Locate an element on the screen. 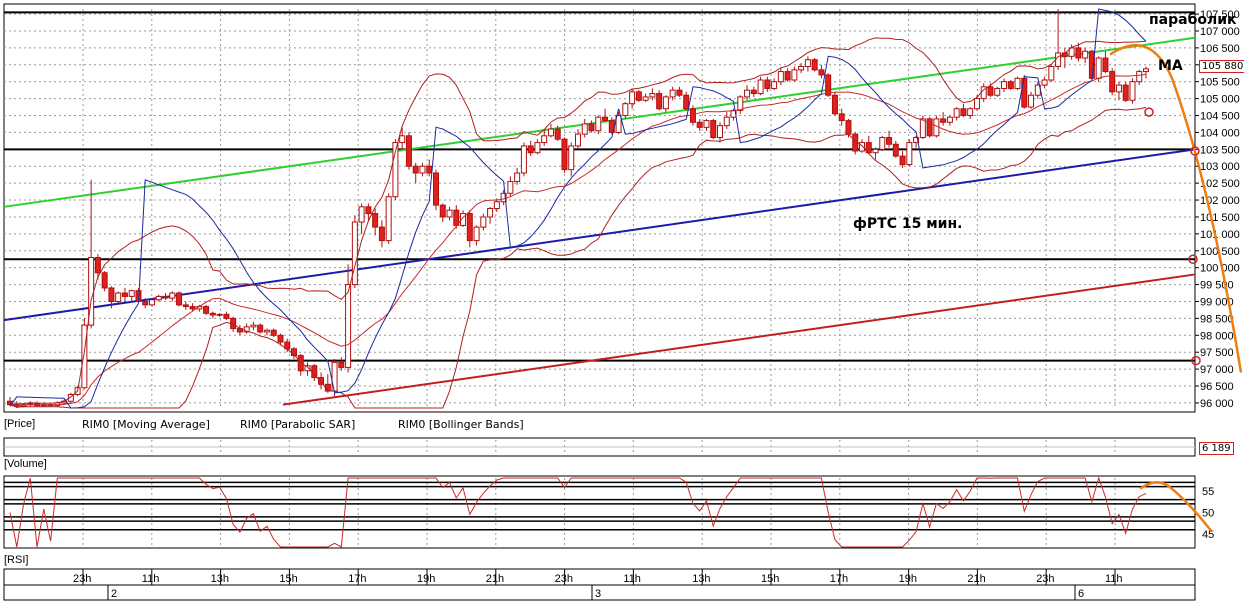  y-tick-label: 103 500 is located at coordinates (1220, 150).